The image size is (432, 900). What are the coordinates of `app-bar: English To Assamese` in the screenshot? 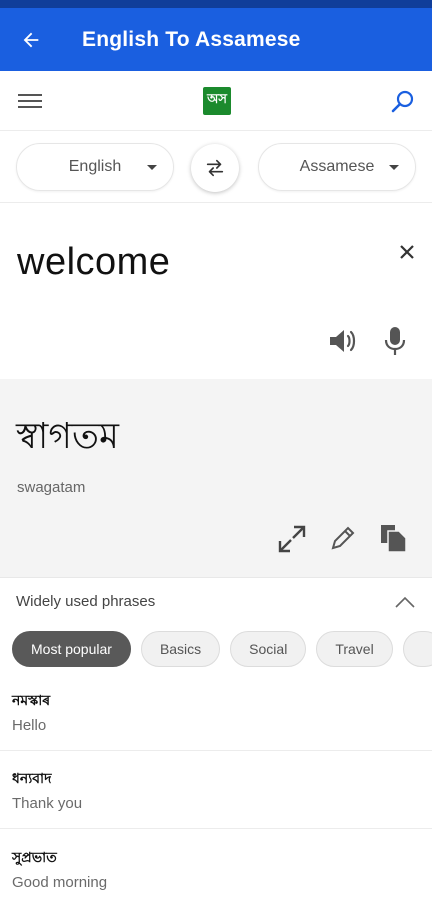 It's located at (216, 39).